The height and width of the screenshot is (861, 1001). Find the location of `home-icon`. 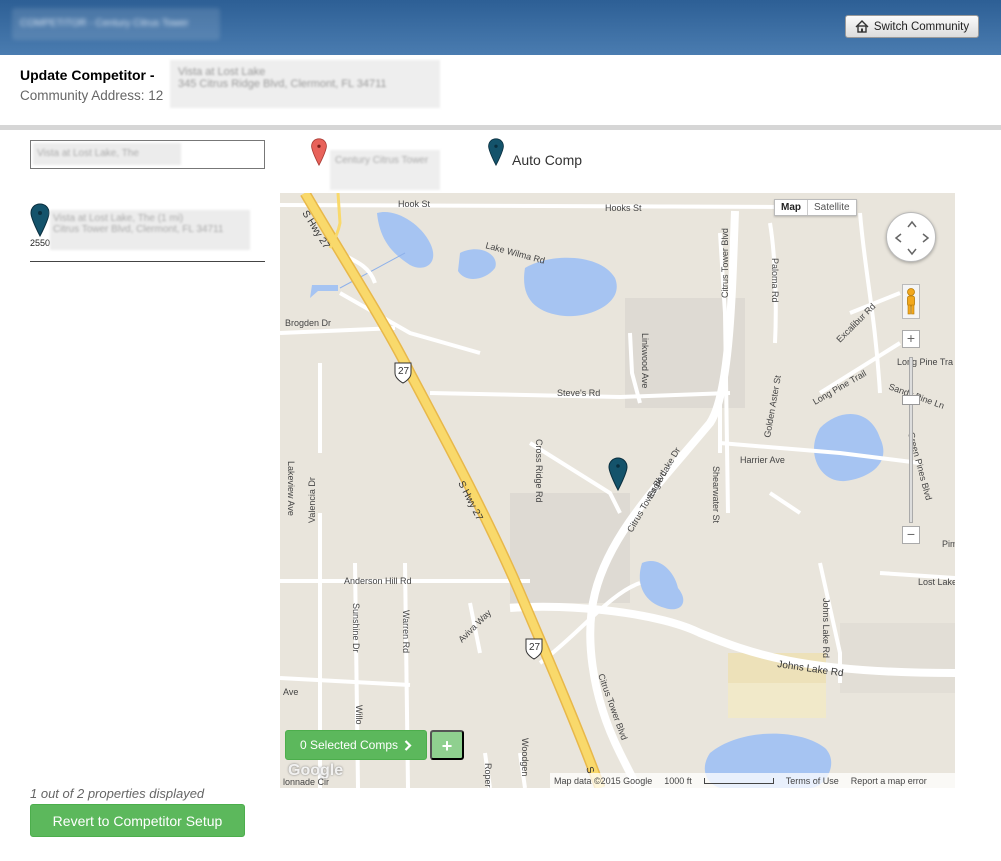

home-icon is located at coordinates (862, 26).